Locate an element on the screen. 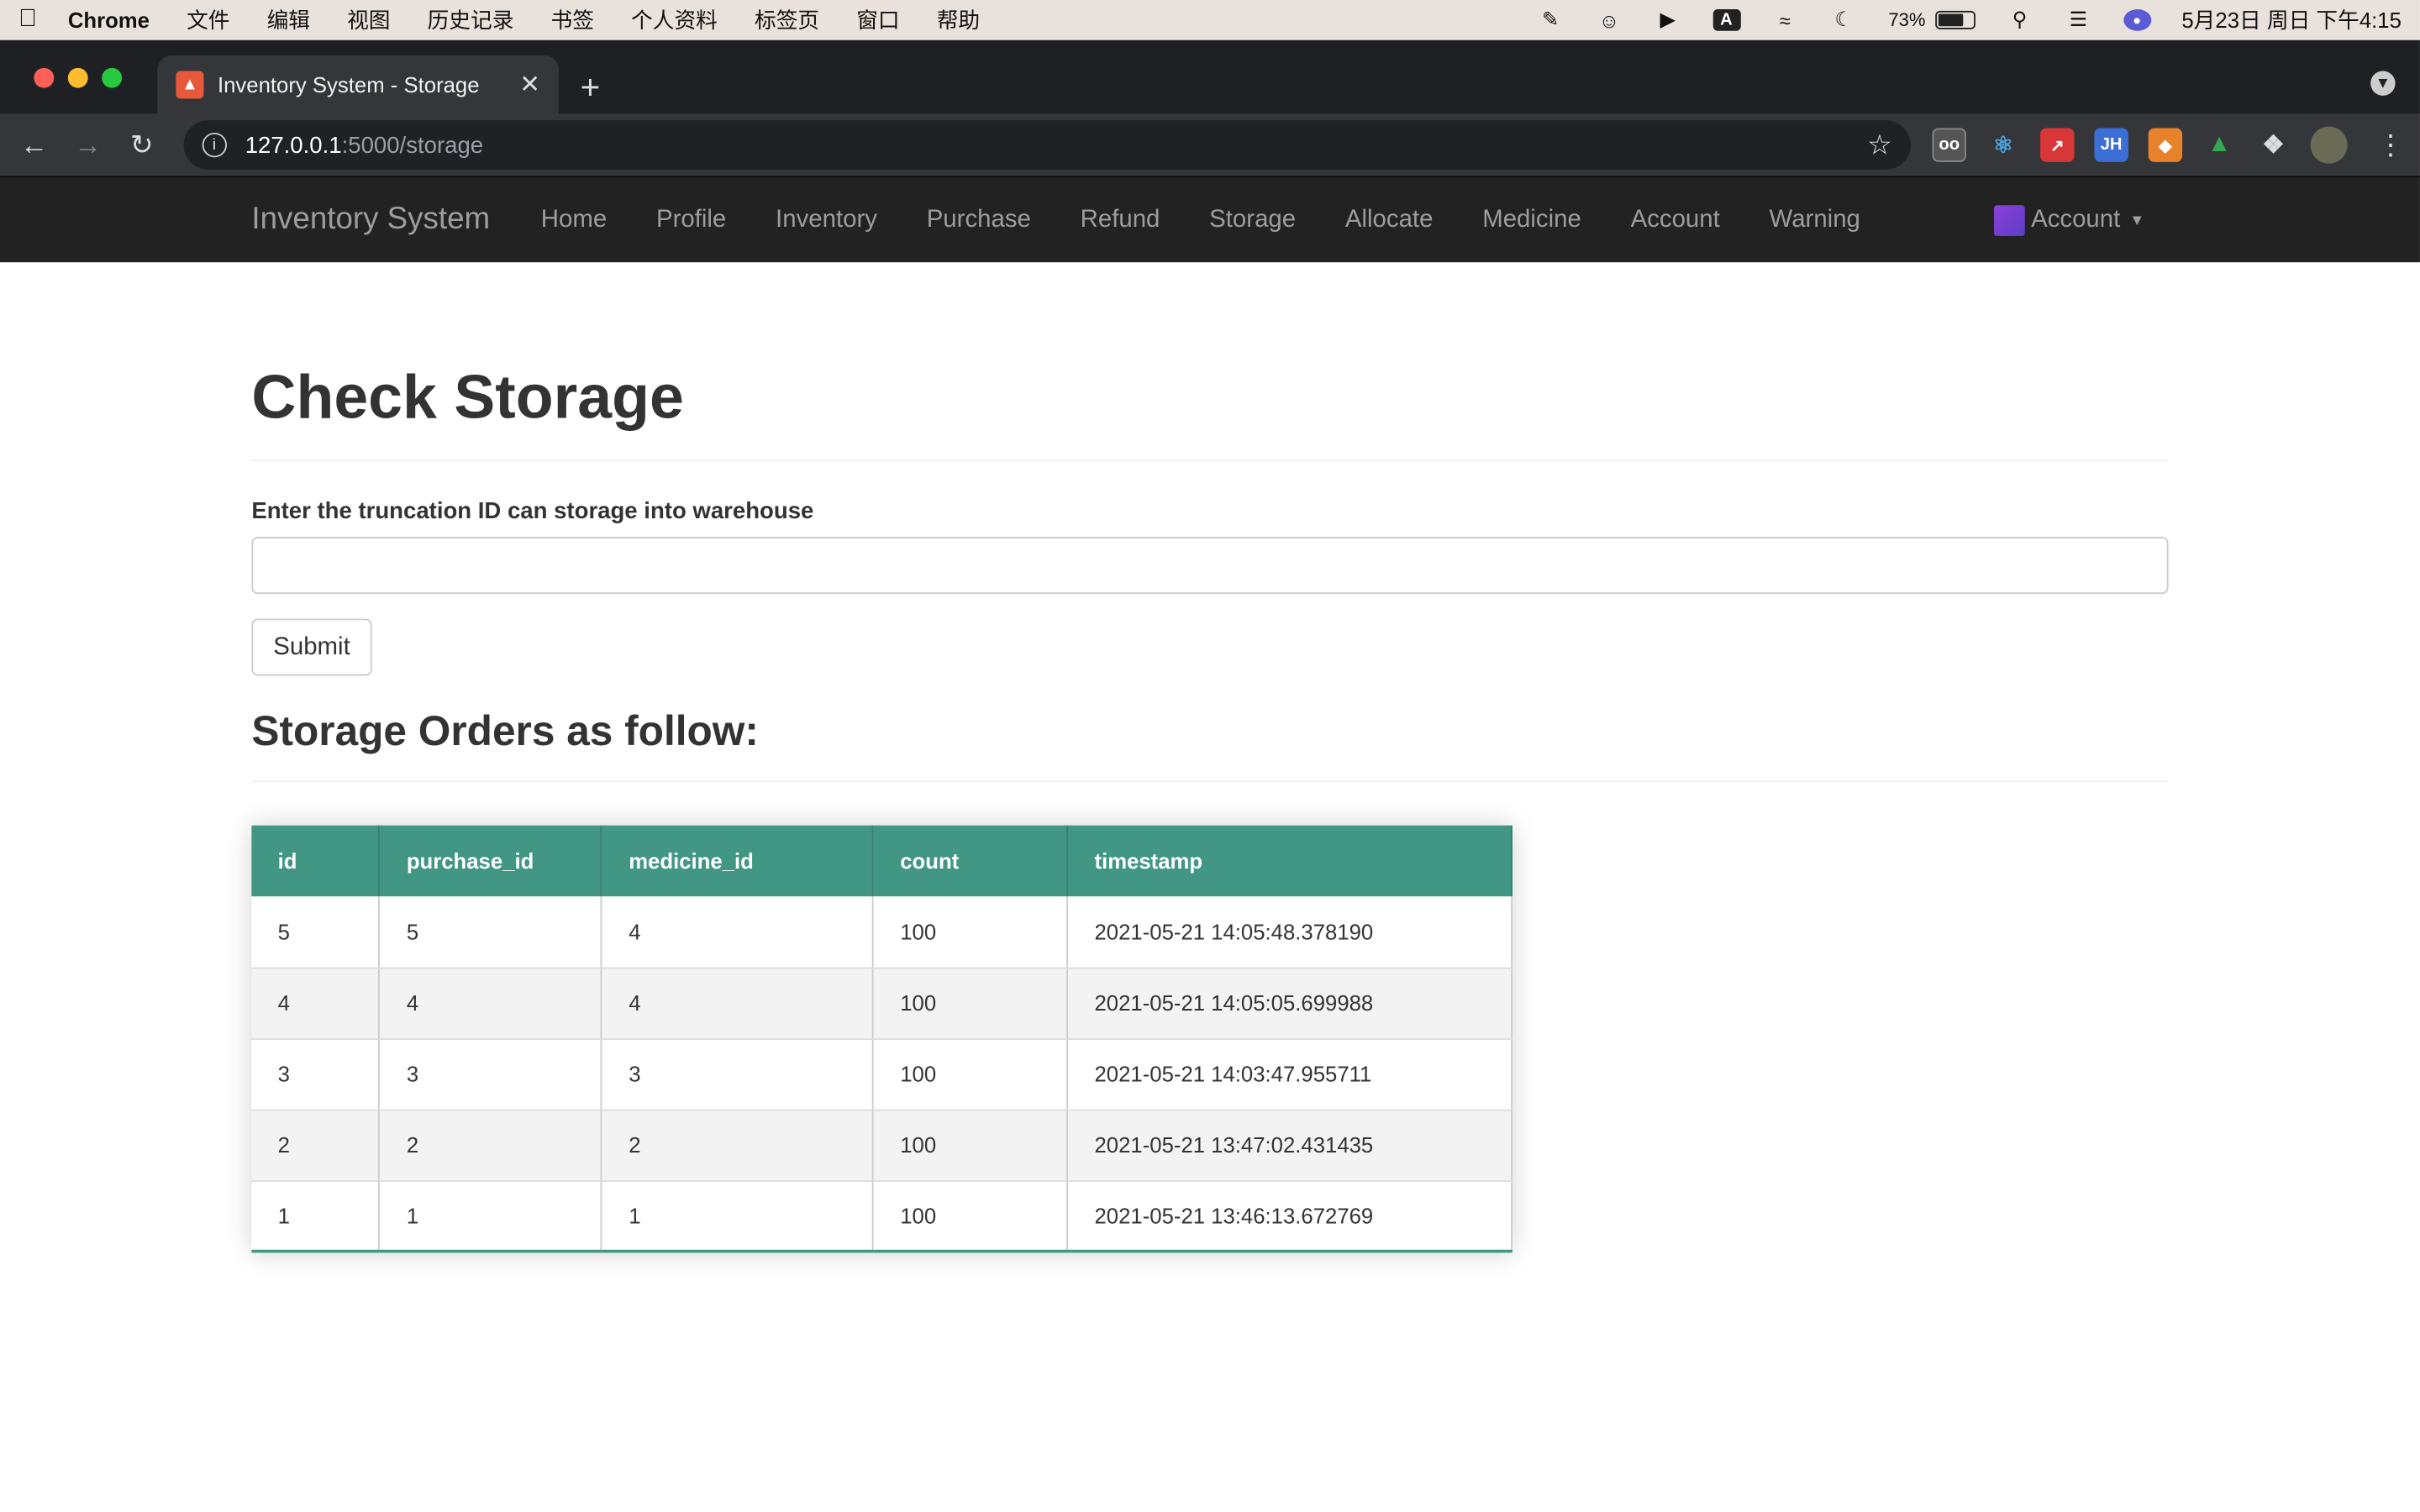 The height and width of the screenshot is (1512, 2420). extension-react-icon: ⚛ is located at coordinates (2003, 144).